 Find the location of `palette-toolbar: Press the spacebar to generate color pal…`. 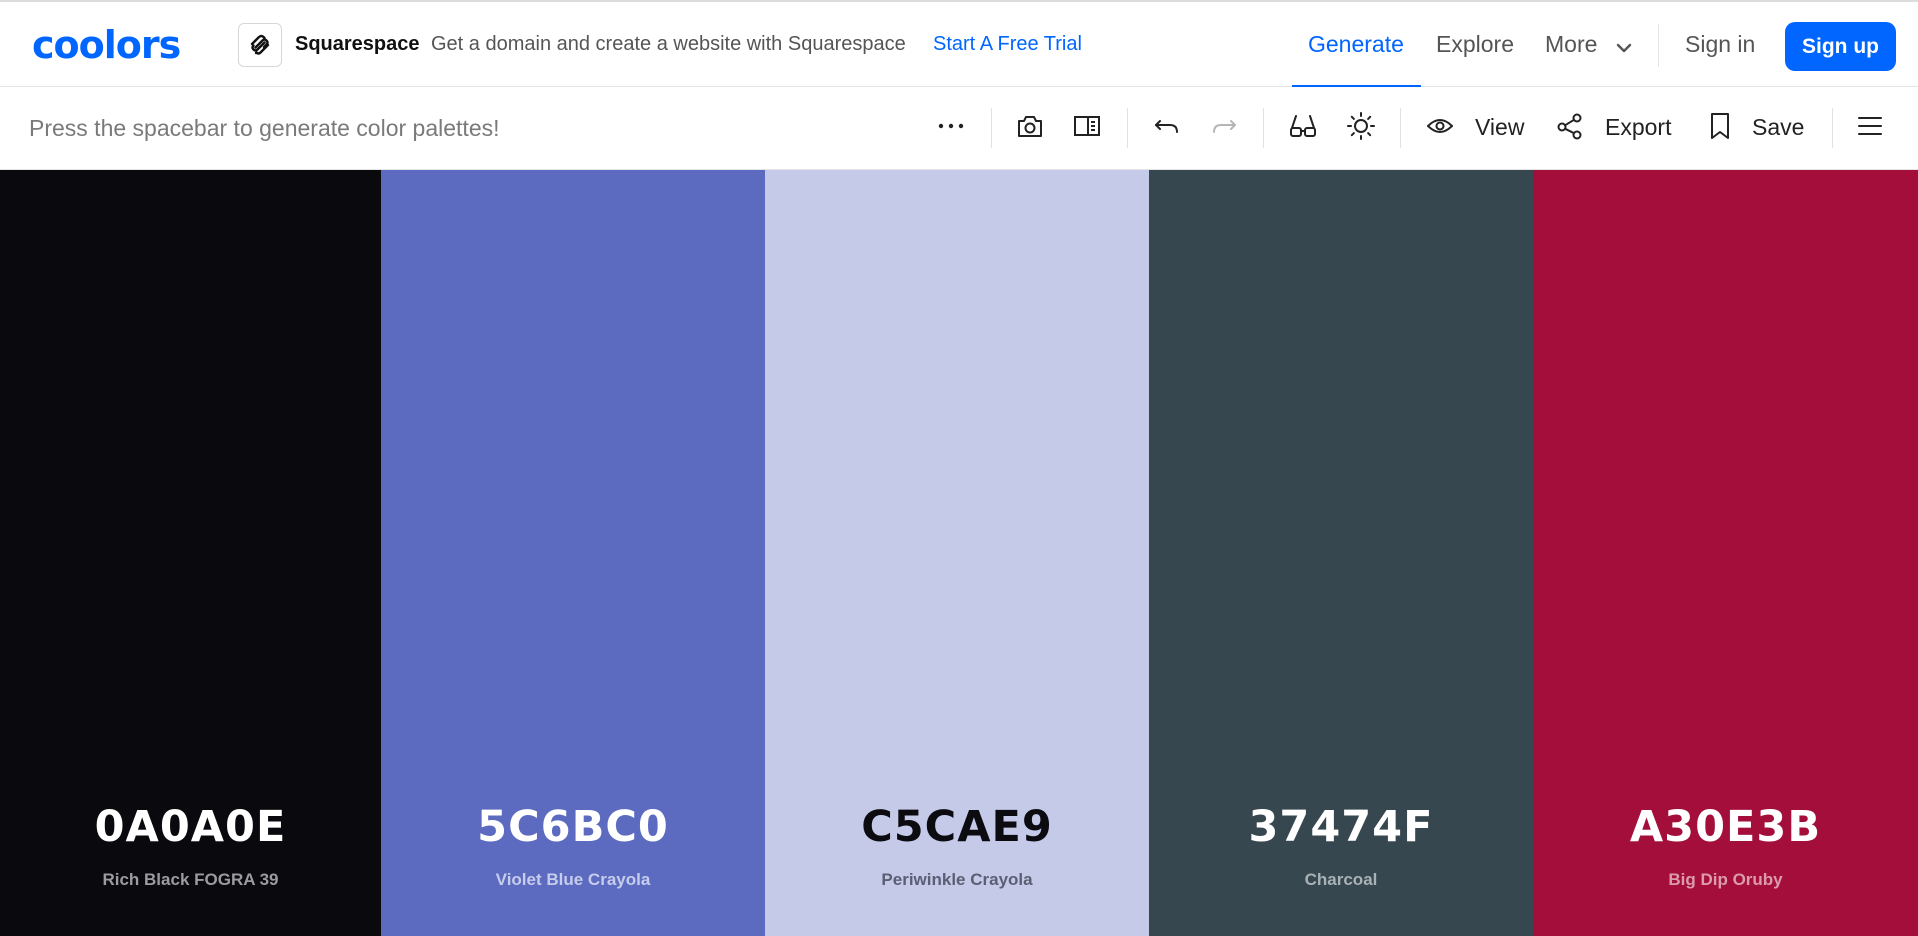

palette-toolbar: Press the spacebar to generate color pal… is located at coordinates (959, 128).